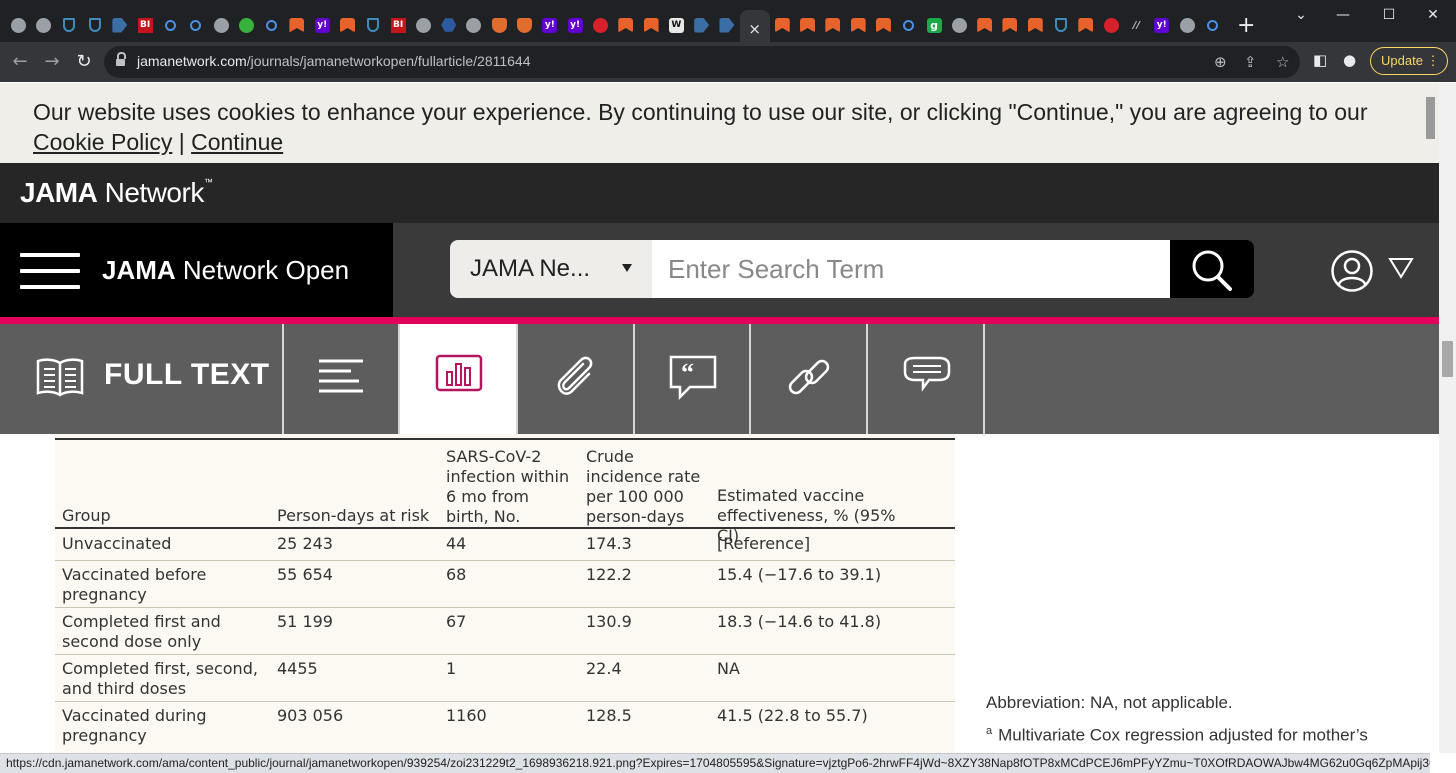  I want to click on menu-icon, so click(50, 271).